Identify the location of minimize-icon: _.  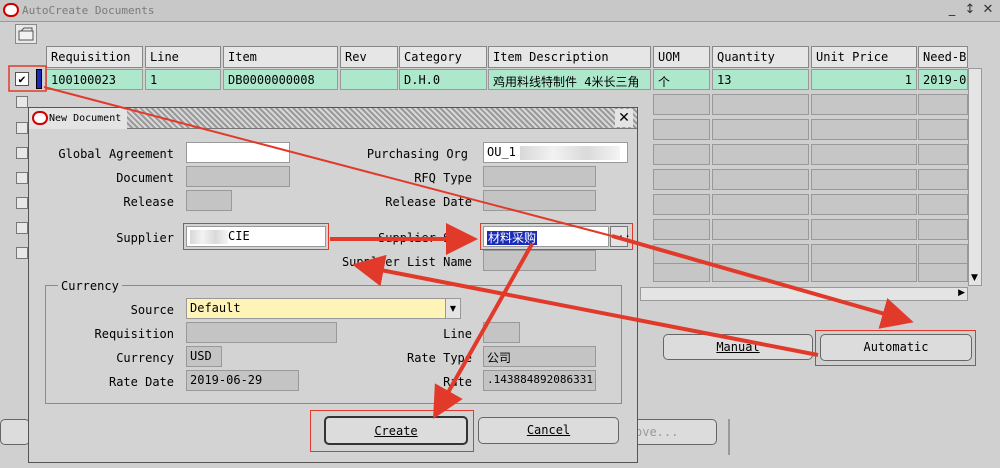
(952, 10).